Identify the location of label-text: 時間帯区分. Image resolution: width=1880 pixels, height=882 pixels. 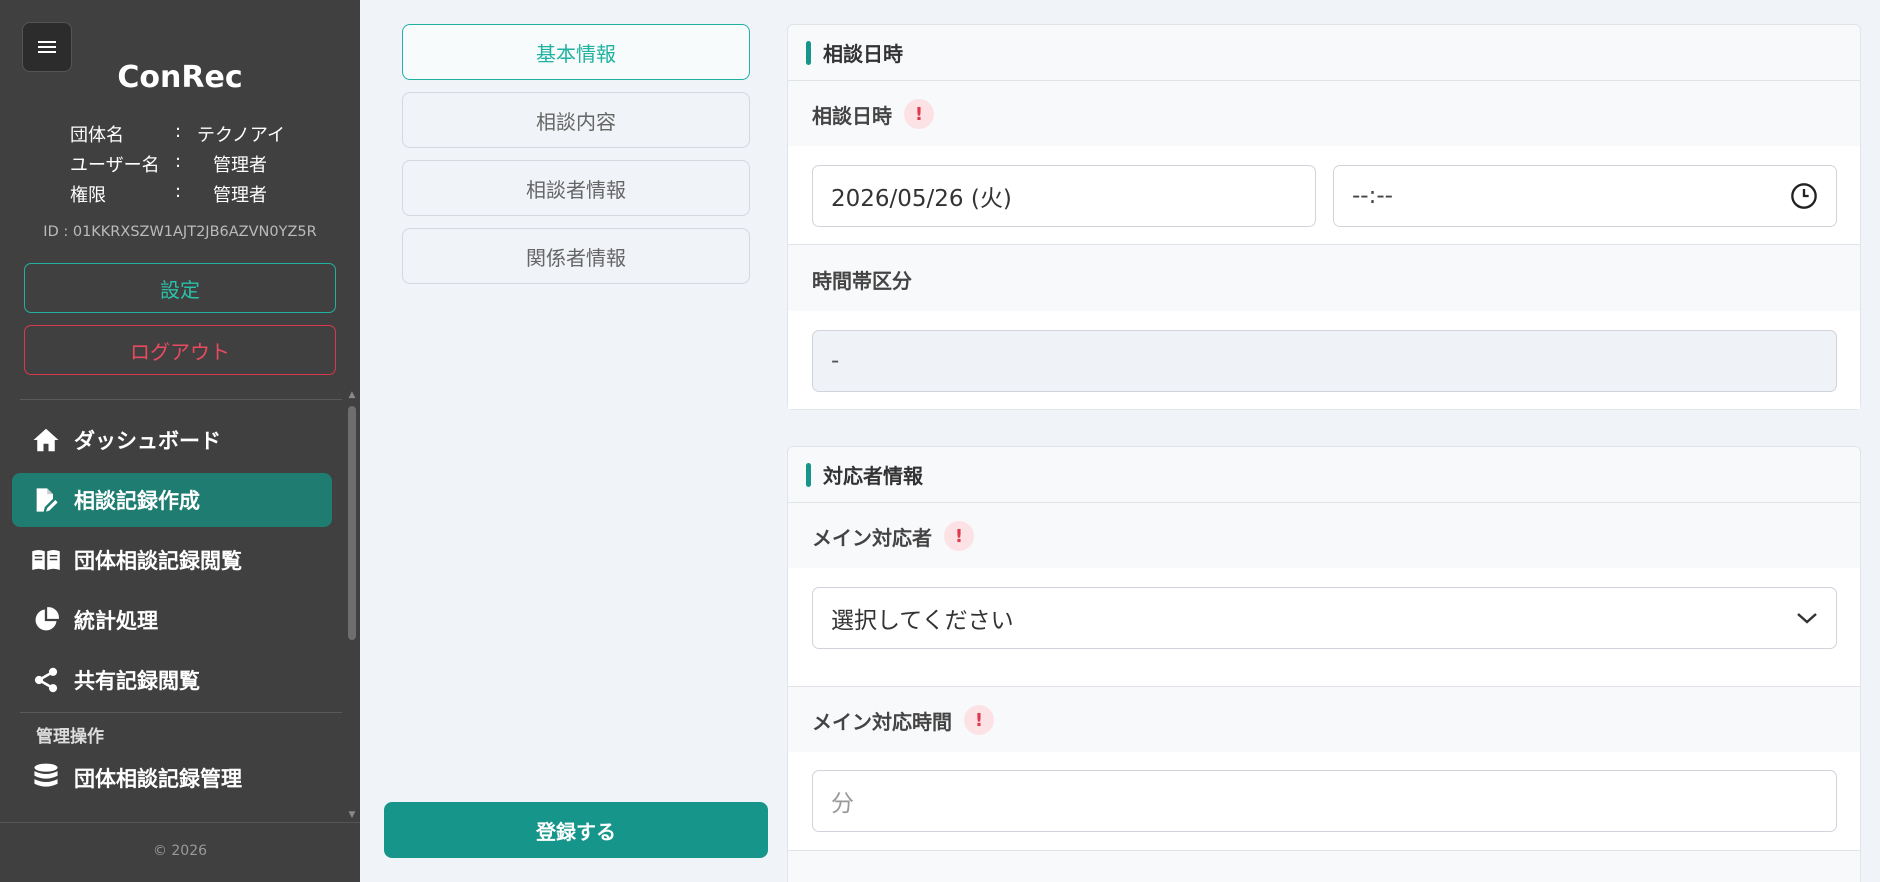
(862, 281).